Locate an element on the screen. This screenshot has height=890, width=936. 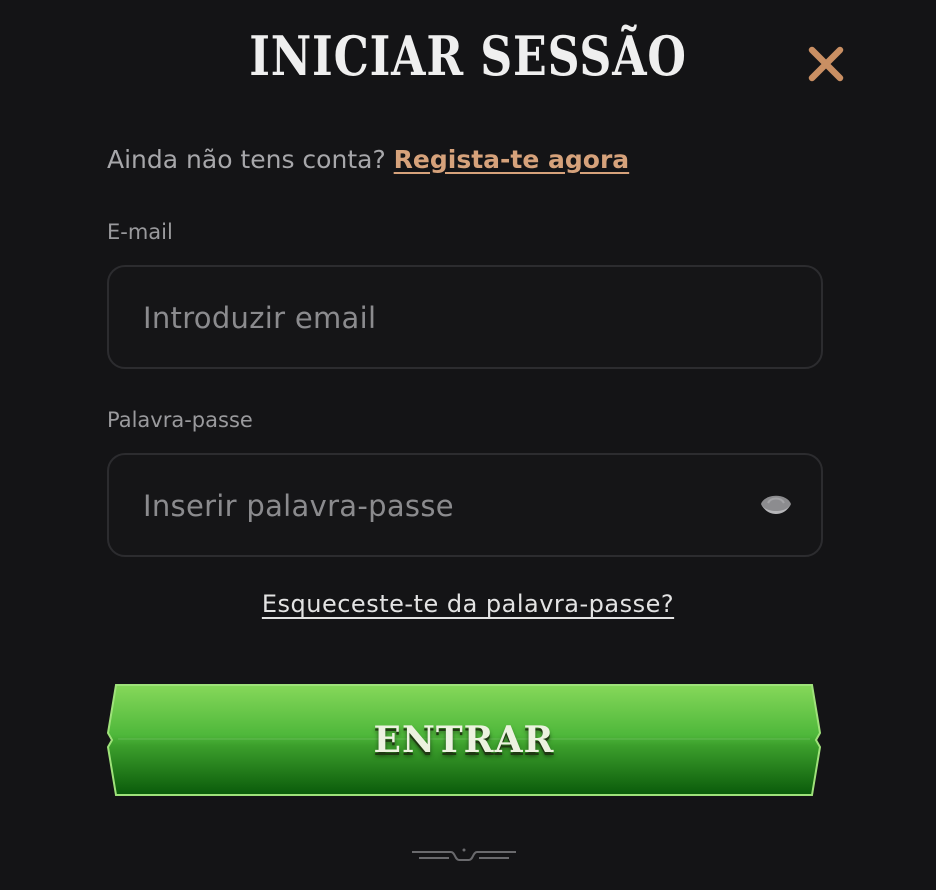
email-field-container is located at coordinates (465, 317).